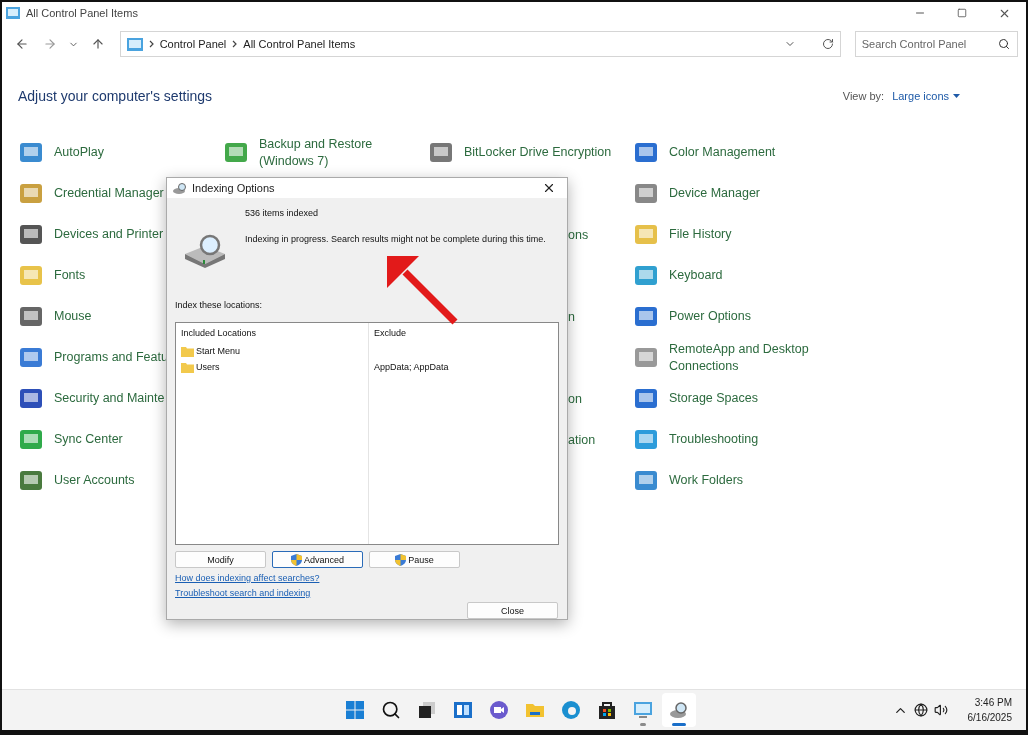 The height and width of the screenshot is (735, 1028). What do you see at coordinates (989, 717) in the screenshot?
I see `clock-date: 6/16/2025` at bounding box center [989, 717].